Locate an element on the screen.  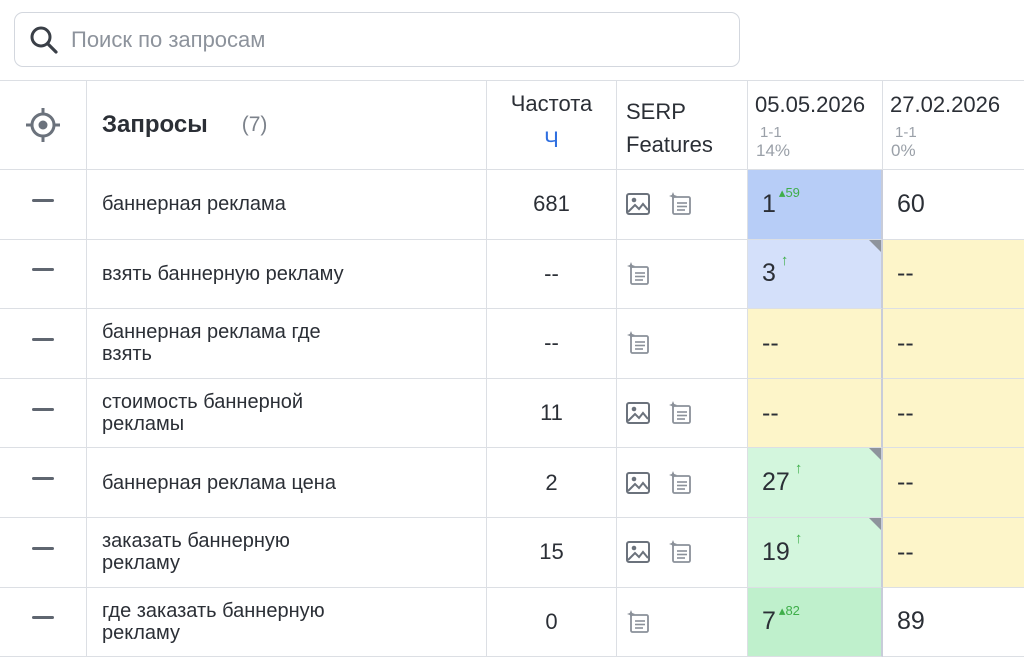
date-label: 27.02.2026 is located at coordinates (945, 104).